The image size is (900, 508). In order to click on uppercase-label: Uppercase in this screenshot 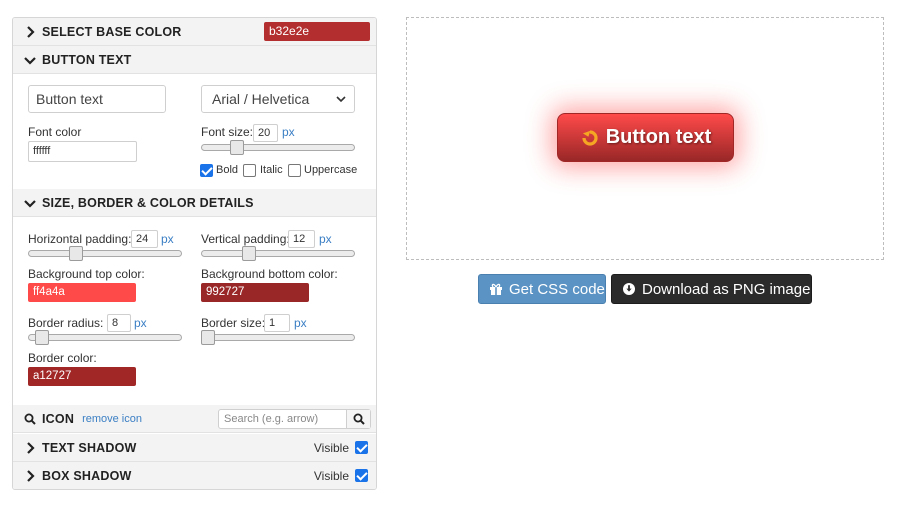, I will do `click(331, 170)`.